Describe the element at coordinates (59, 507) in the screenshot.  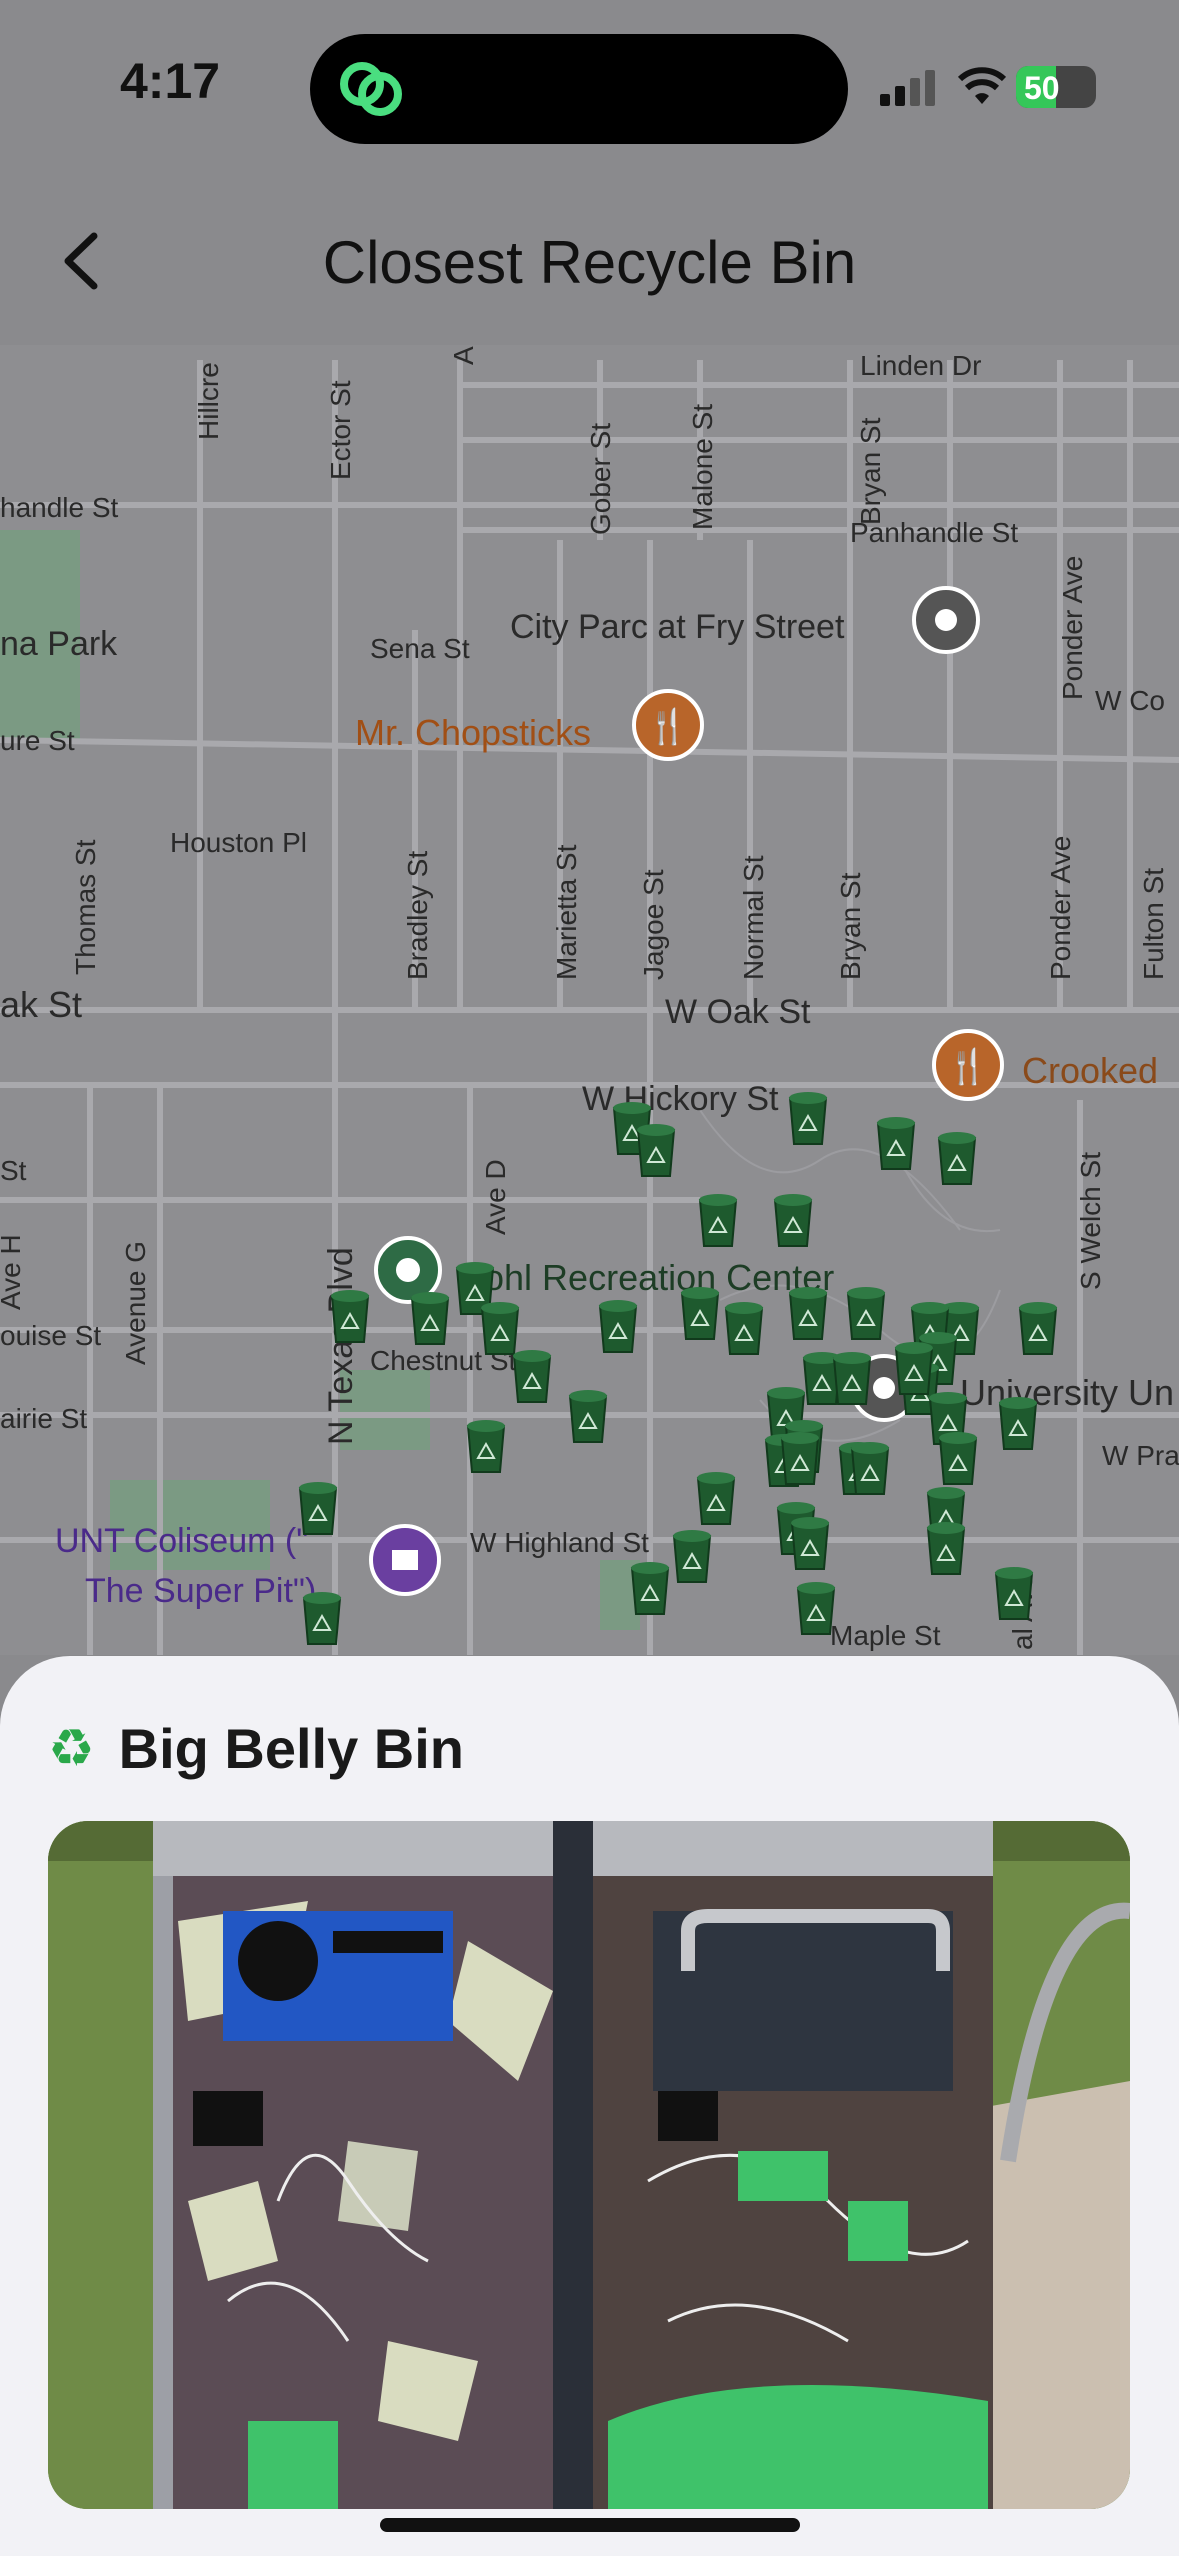
I see `street-label: handle St` at that location.